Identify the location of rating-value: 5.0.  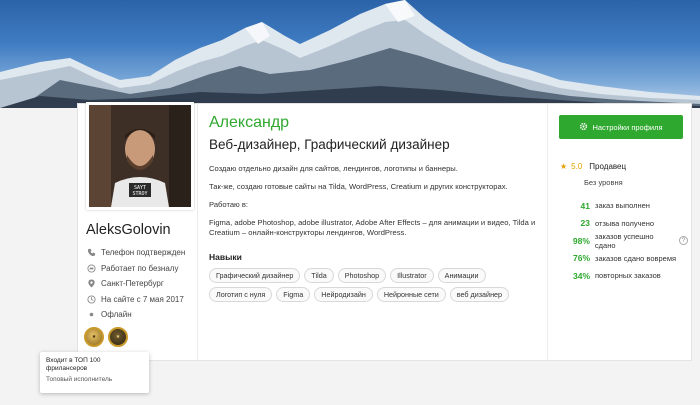
(577, 166).